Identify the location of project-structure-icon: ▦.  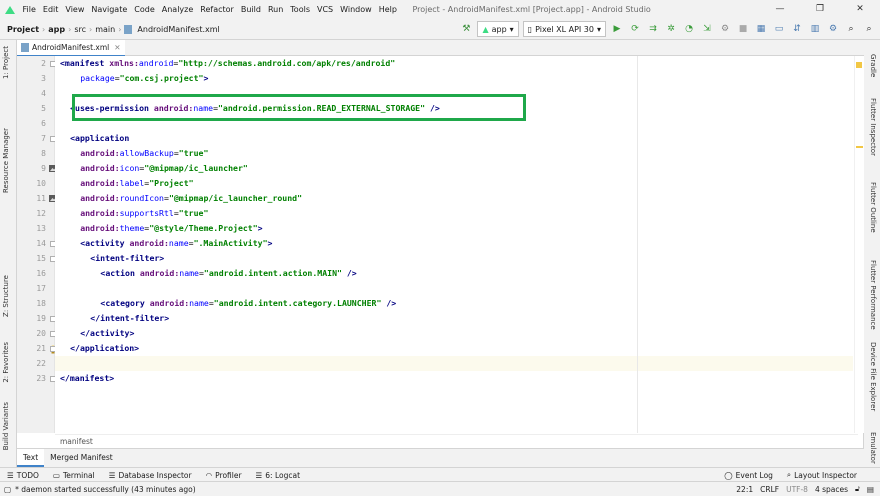
(761, 29).